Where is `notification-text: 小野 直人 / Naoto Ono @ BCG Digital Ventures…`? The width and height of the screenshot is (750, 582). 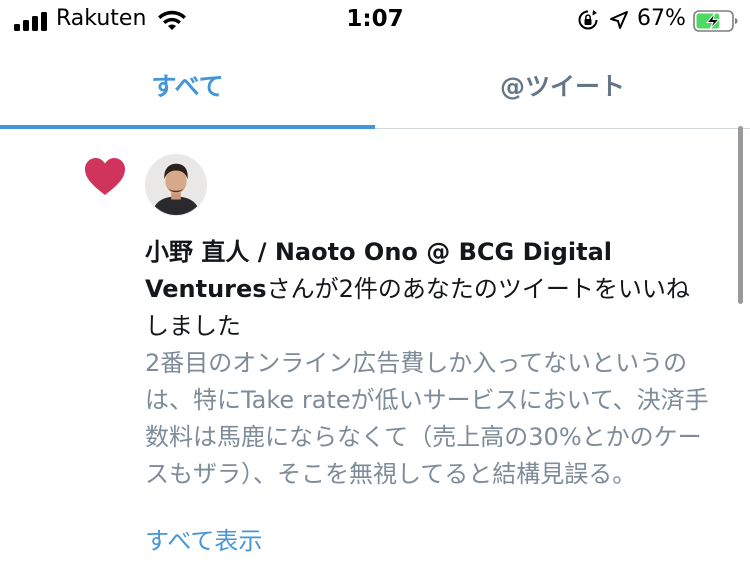 notification-text: 小野 直人 / Naoto Ono @ BCG Digital Ventures… is located at coordinates (427, 289).